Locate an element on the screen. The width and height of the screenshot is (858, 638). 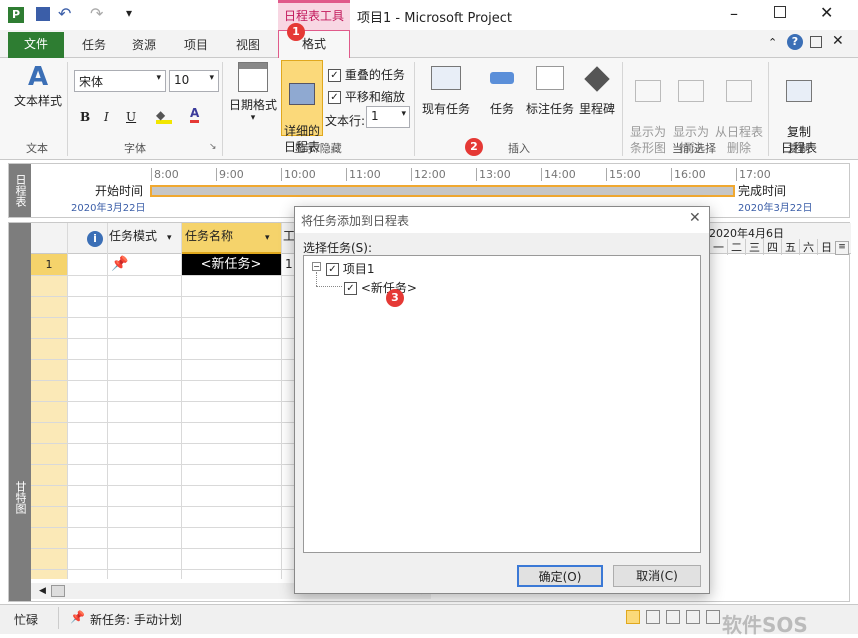
undo-icon: ↶ is located at coordinates (64, 13).